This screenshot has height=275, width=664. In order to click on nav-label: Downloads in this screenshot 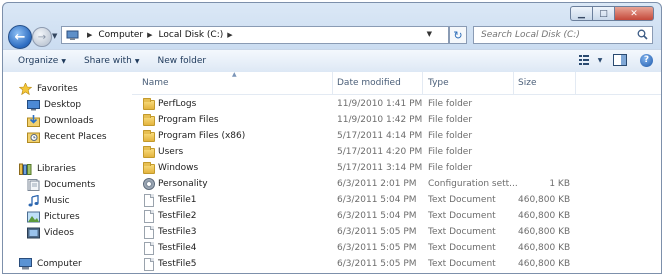, I will do `click(69, 120)`.